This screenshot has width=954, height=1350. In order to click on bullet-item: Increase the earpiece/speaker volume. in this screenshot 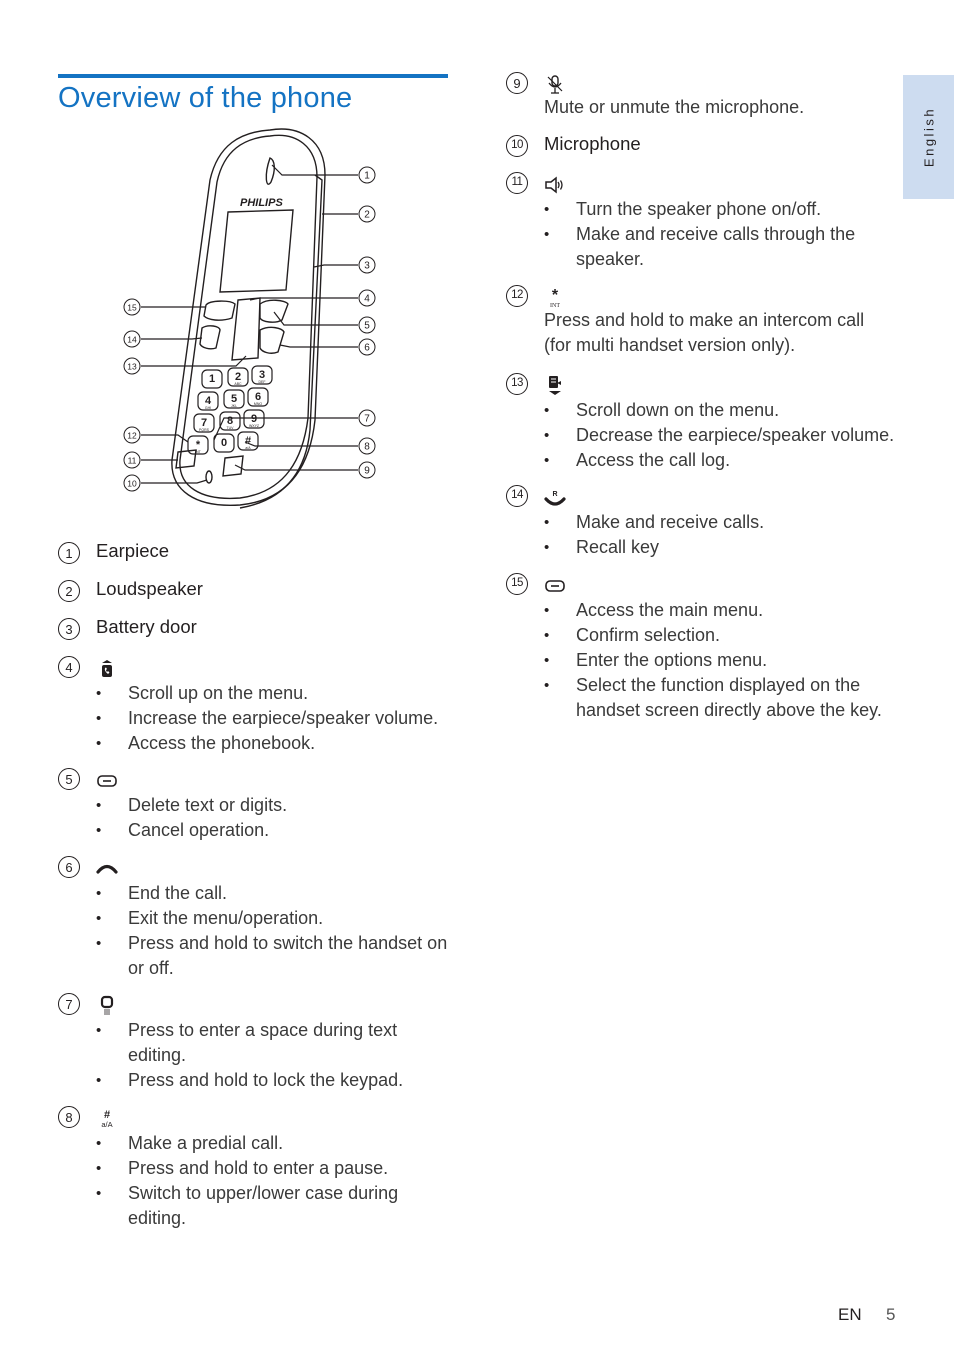, I will do `click(276, 718)`.